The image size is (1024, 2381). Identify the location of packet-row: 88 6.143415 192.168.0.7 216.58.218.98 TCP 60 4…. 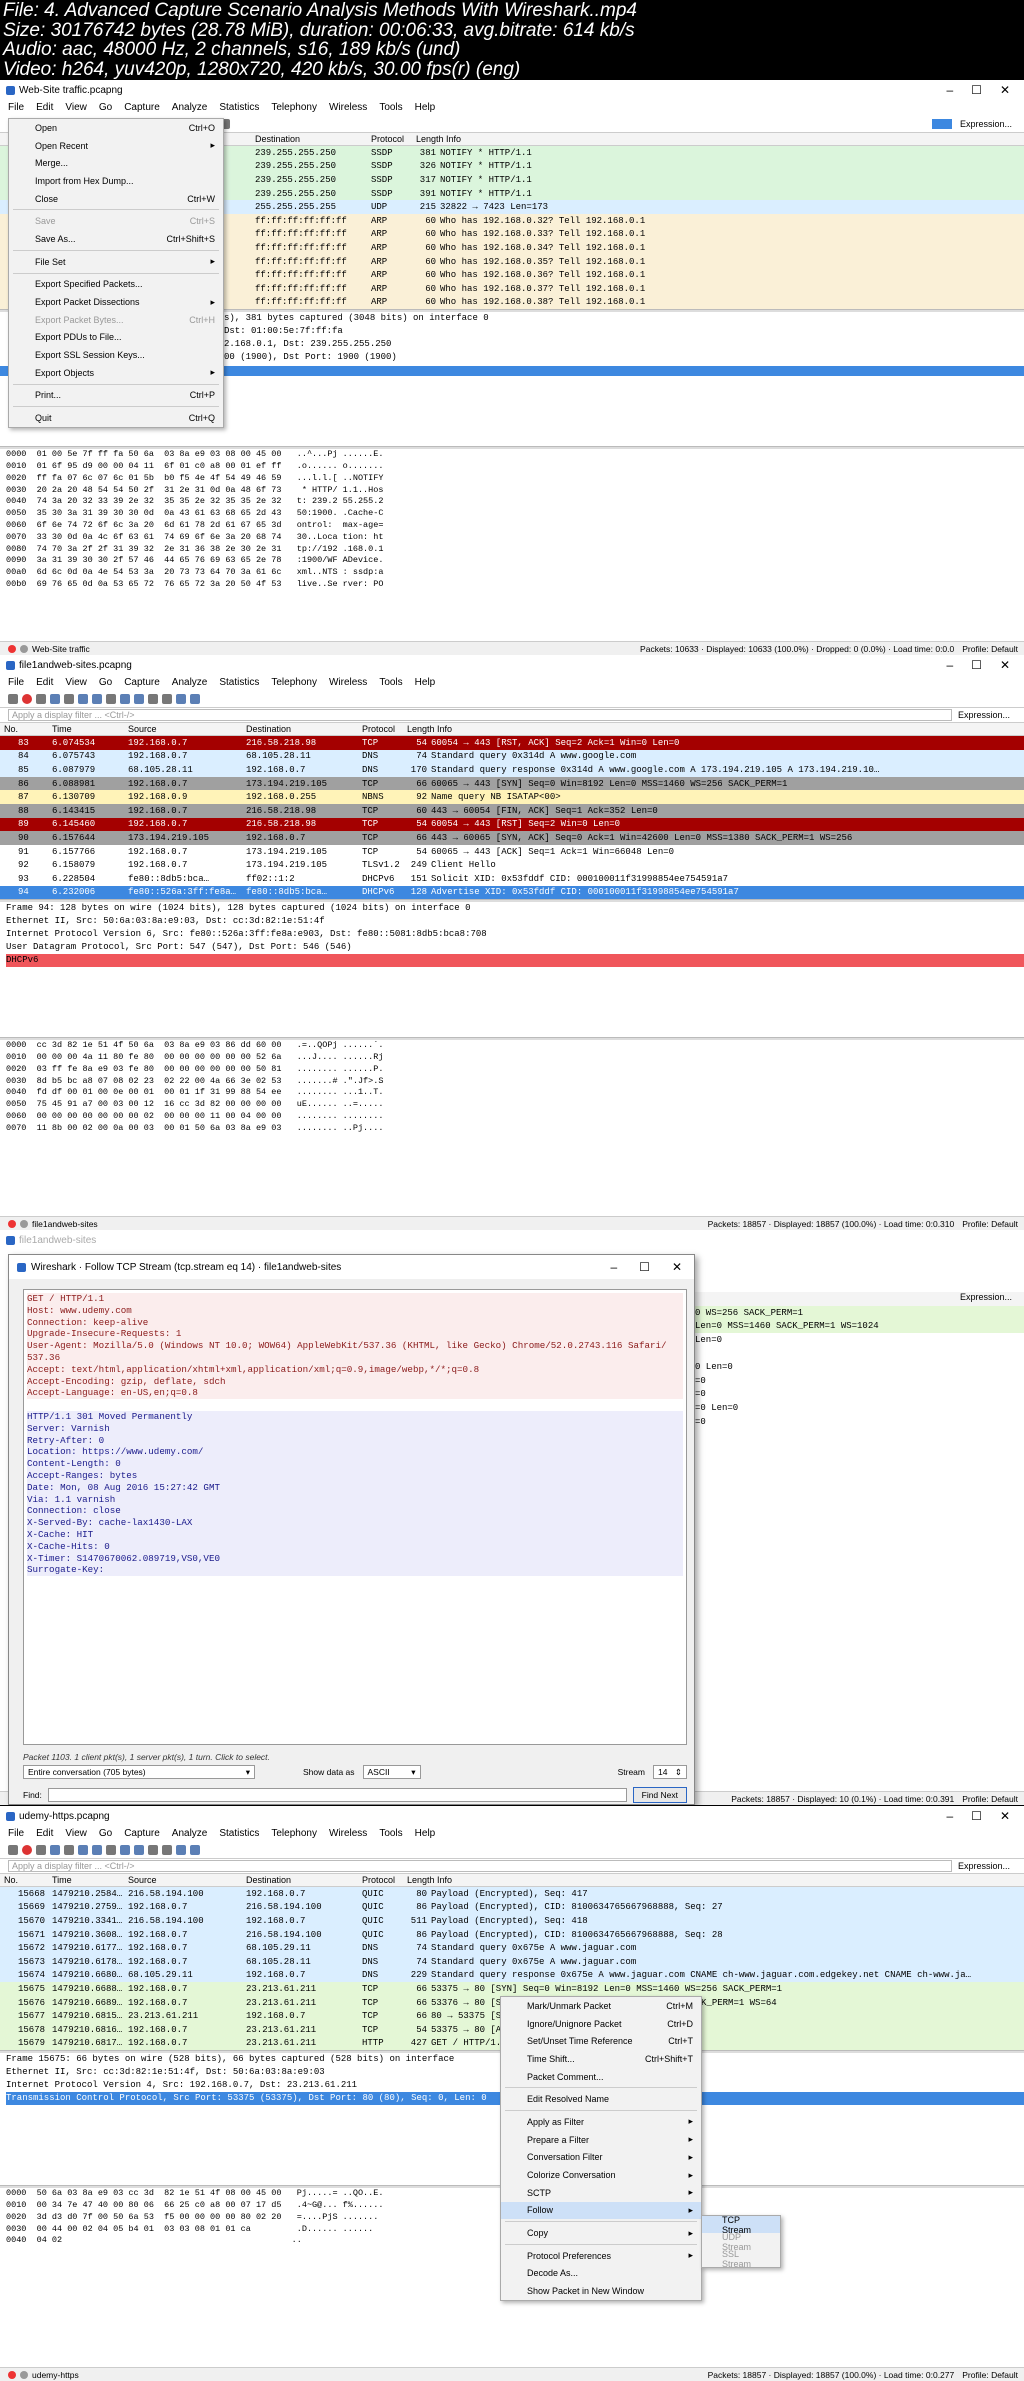
(512, 810).